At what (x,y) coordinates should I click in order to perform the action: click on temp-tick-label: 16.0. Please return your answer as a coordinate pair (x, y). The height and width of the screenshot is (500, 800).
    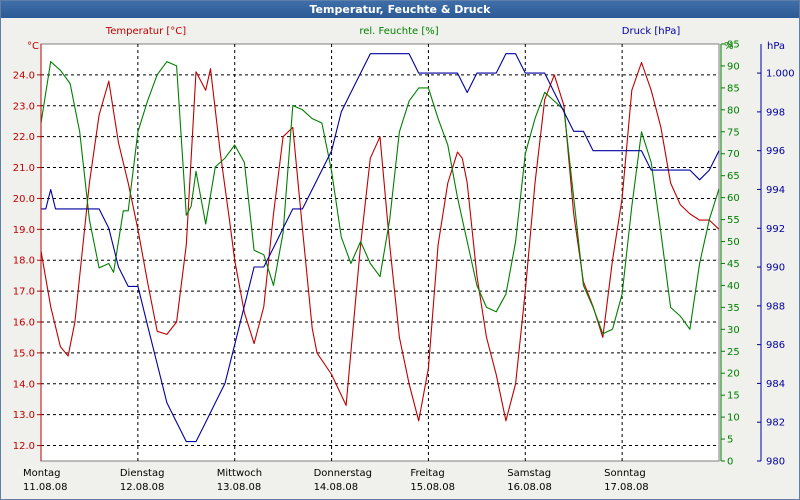
    Looking at the image, I should click on (24, 323).